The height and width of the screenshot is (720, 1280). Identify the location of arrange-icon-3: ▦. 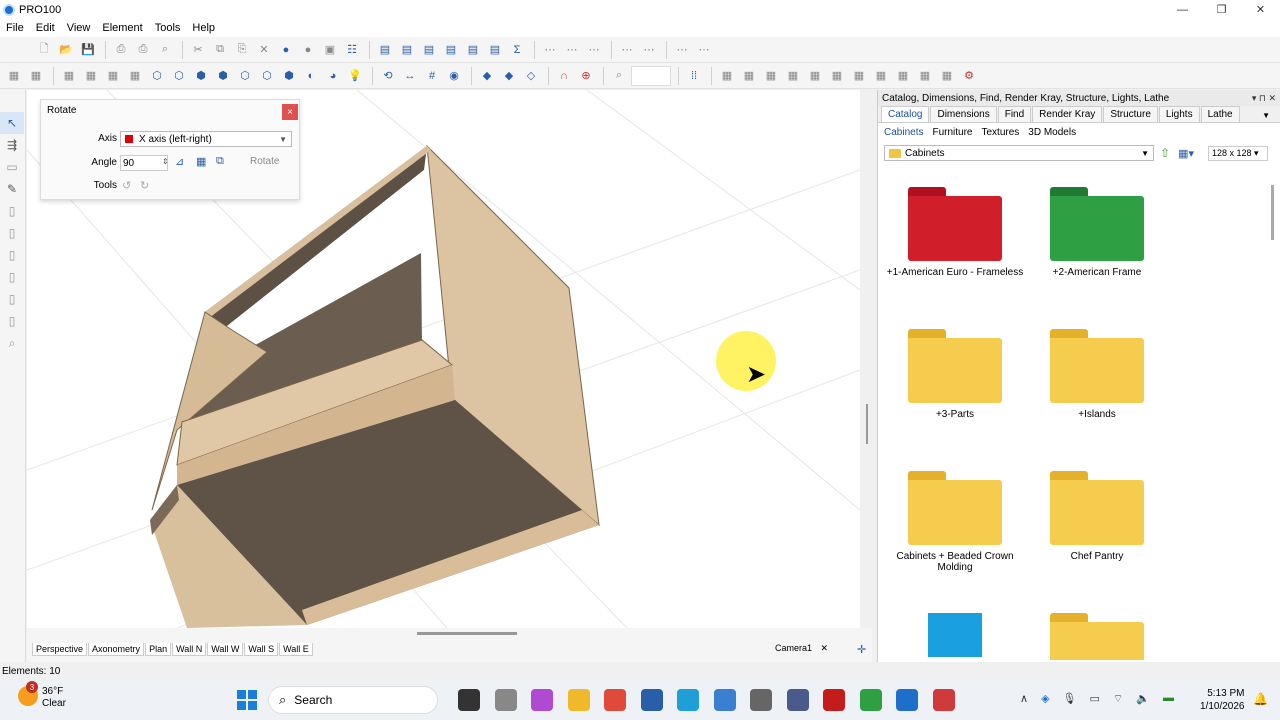
(771, 76).